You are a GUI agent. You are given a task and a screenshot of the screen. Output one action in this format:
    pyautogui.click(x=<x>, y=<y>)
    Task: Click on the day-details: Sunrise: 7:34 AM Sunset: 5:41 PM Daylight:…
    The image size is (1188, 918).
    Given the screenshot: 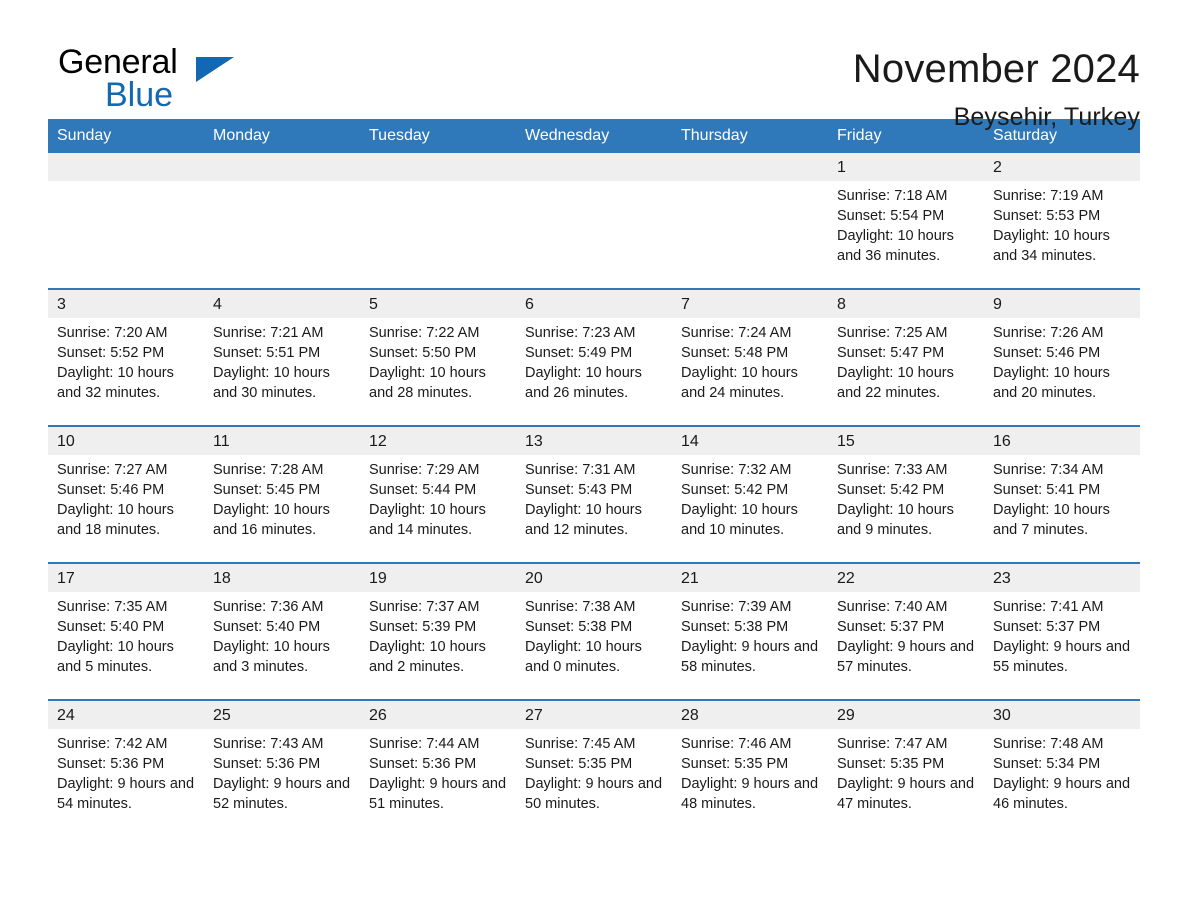 What is the action you would take?
    pyautogui.click(x=1062, y=497)
    